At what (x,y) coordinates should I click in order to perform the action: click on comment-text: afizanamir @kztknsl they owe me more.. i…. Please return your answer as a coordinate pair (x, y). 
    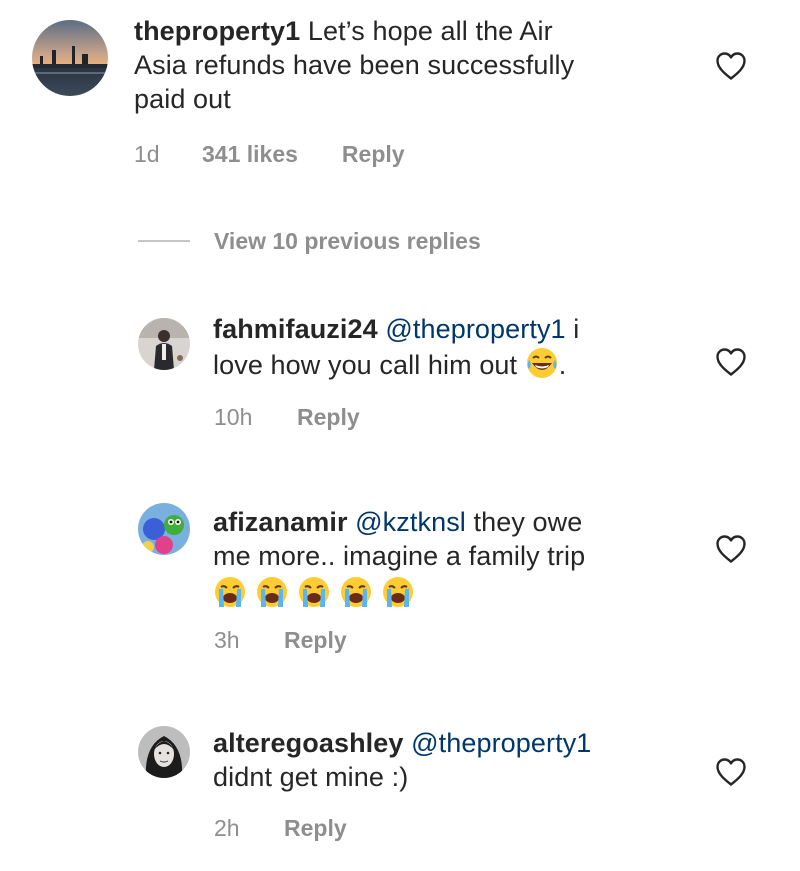
    Looking at the image, I should click on (453, 558).